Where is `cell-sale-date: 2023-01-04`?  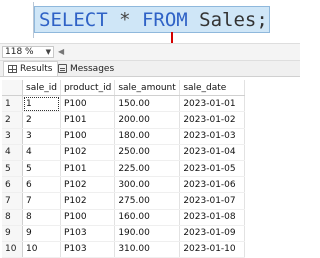 cell-sale-date: 2023-01-04 is located at coordinates (212, 152).